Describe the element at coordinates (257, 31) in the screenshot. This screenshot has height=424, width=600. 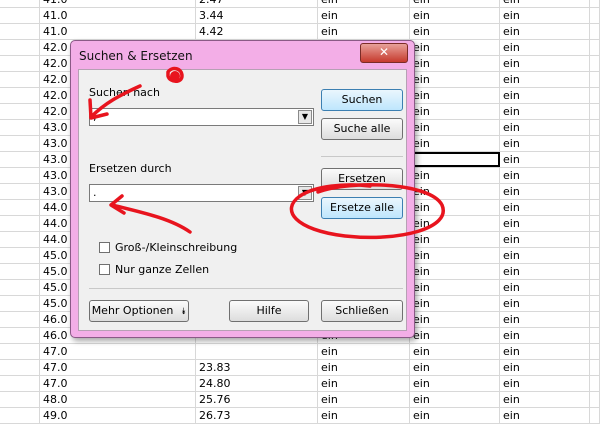
I see `table-cell: 4.42` at that location.